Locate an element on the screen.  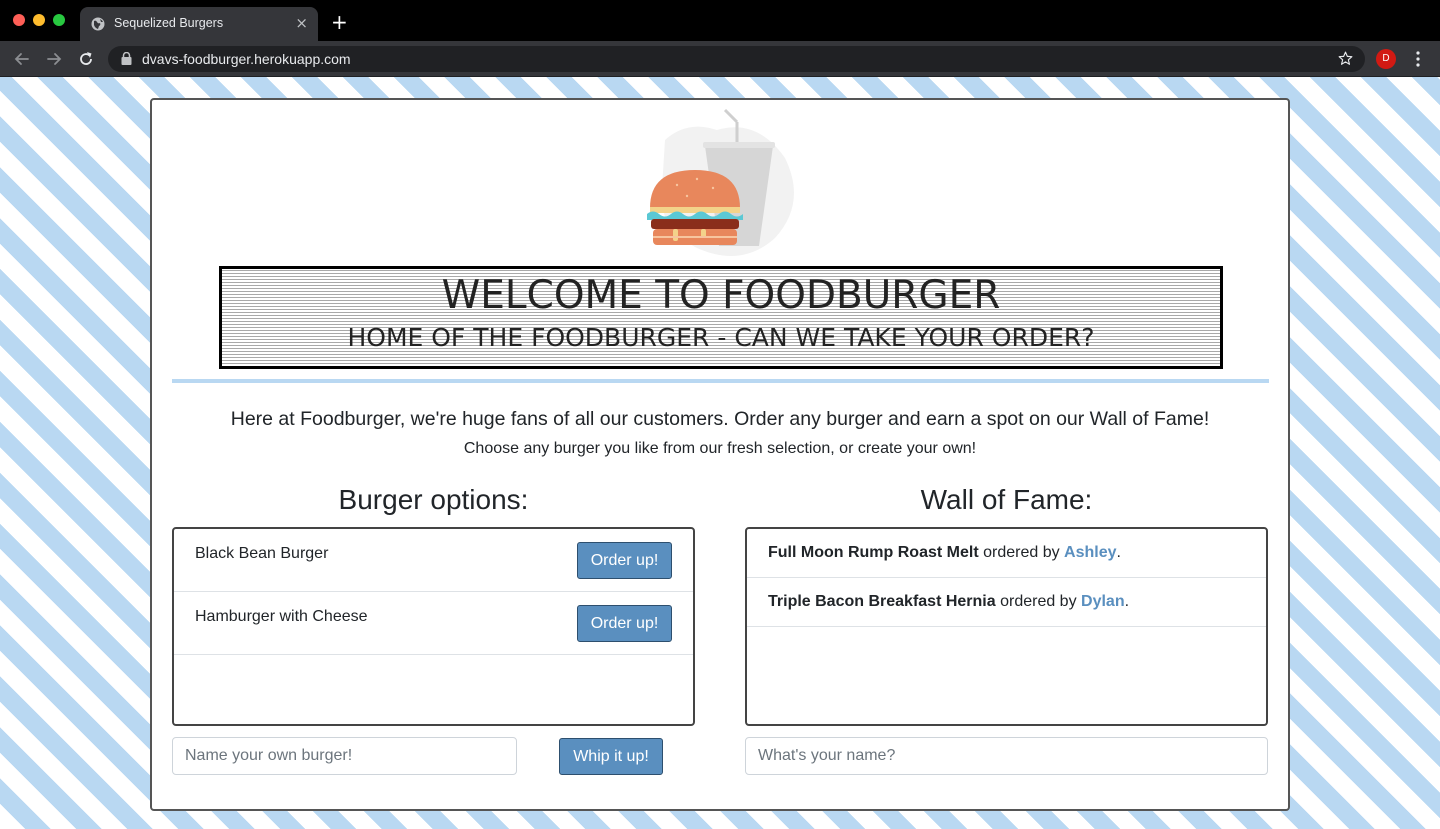
customer-link: Ashley is located at coordinates (1090, 552).